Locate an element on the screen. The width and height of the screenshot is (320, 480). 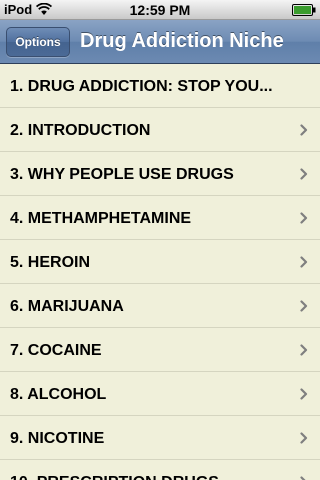
list-item-label: 5. HEROIN is located at coordinates (50, 262).